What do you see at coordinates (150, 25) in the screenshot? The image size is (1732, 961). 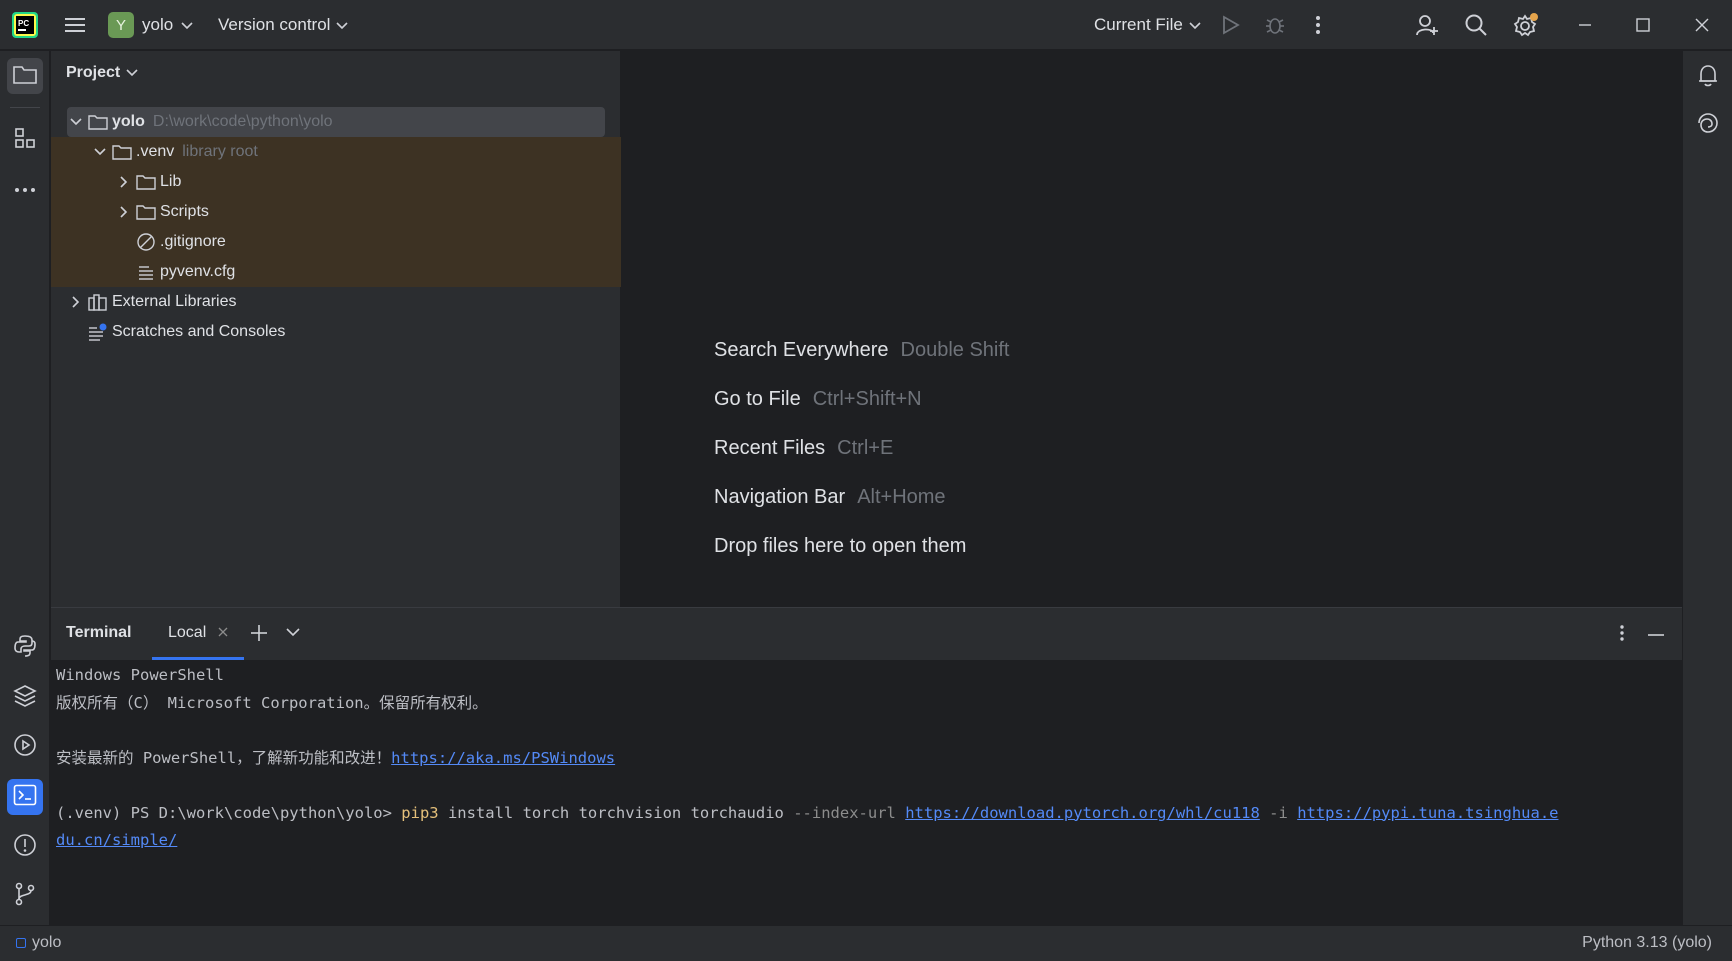 I see `project-selector: Y yolo` at bounding box center [150, 25].